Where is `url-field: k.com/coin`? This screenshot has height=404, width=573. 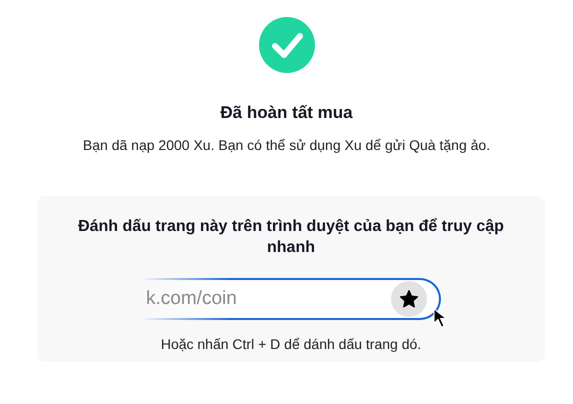 url-field: k.com/coin is located at coordinates (291, 299).